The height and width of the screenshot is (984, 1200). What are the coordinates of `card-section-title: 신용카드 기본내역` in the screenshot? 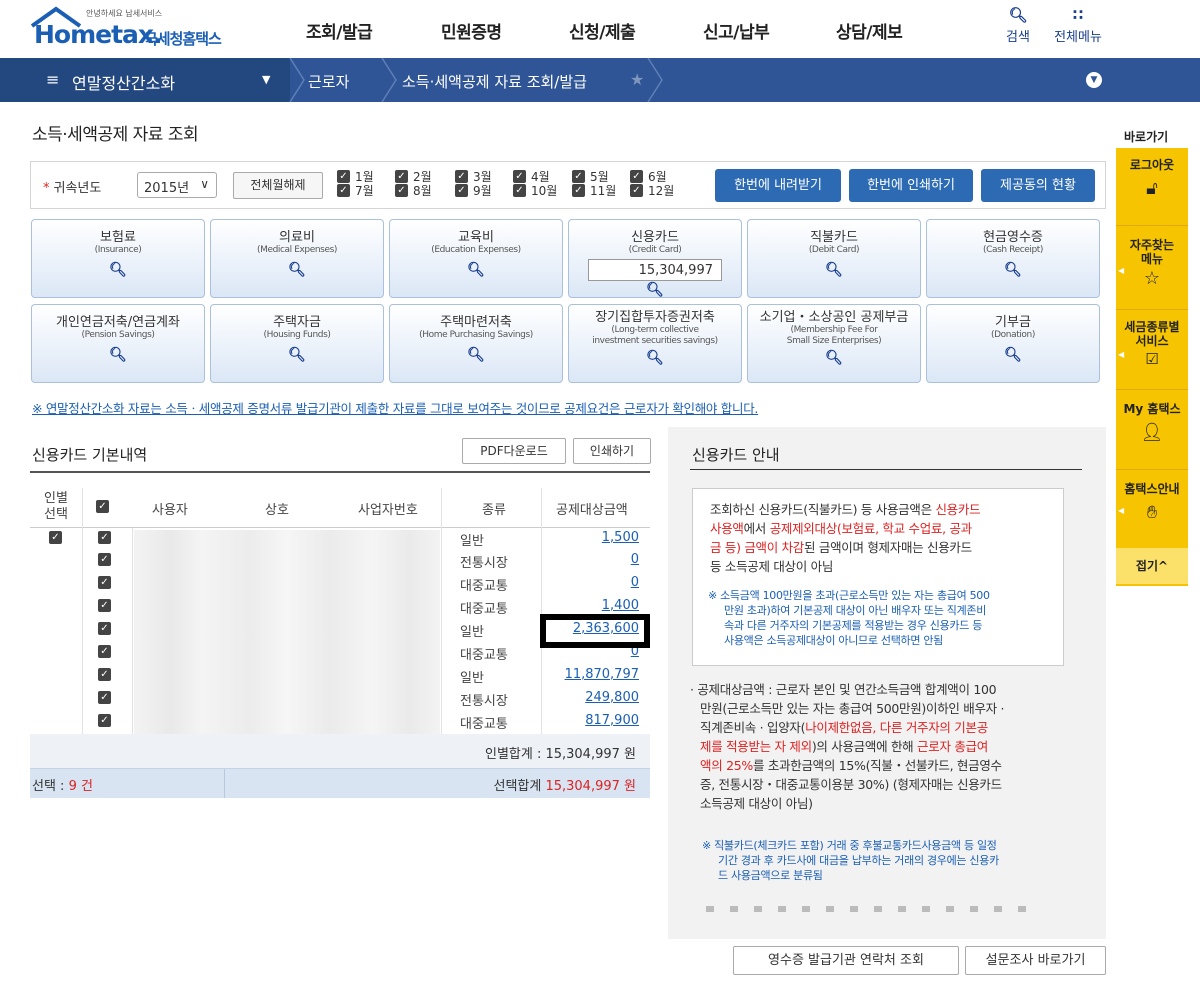 It's located at (90, 455).